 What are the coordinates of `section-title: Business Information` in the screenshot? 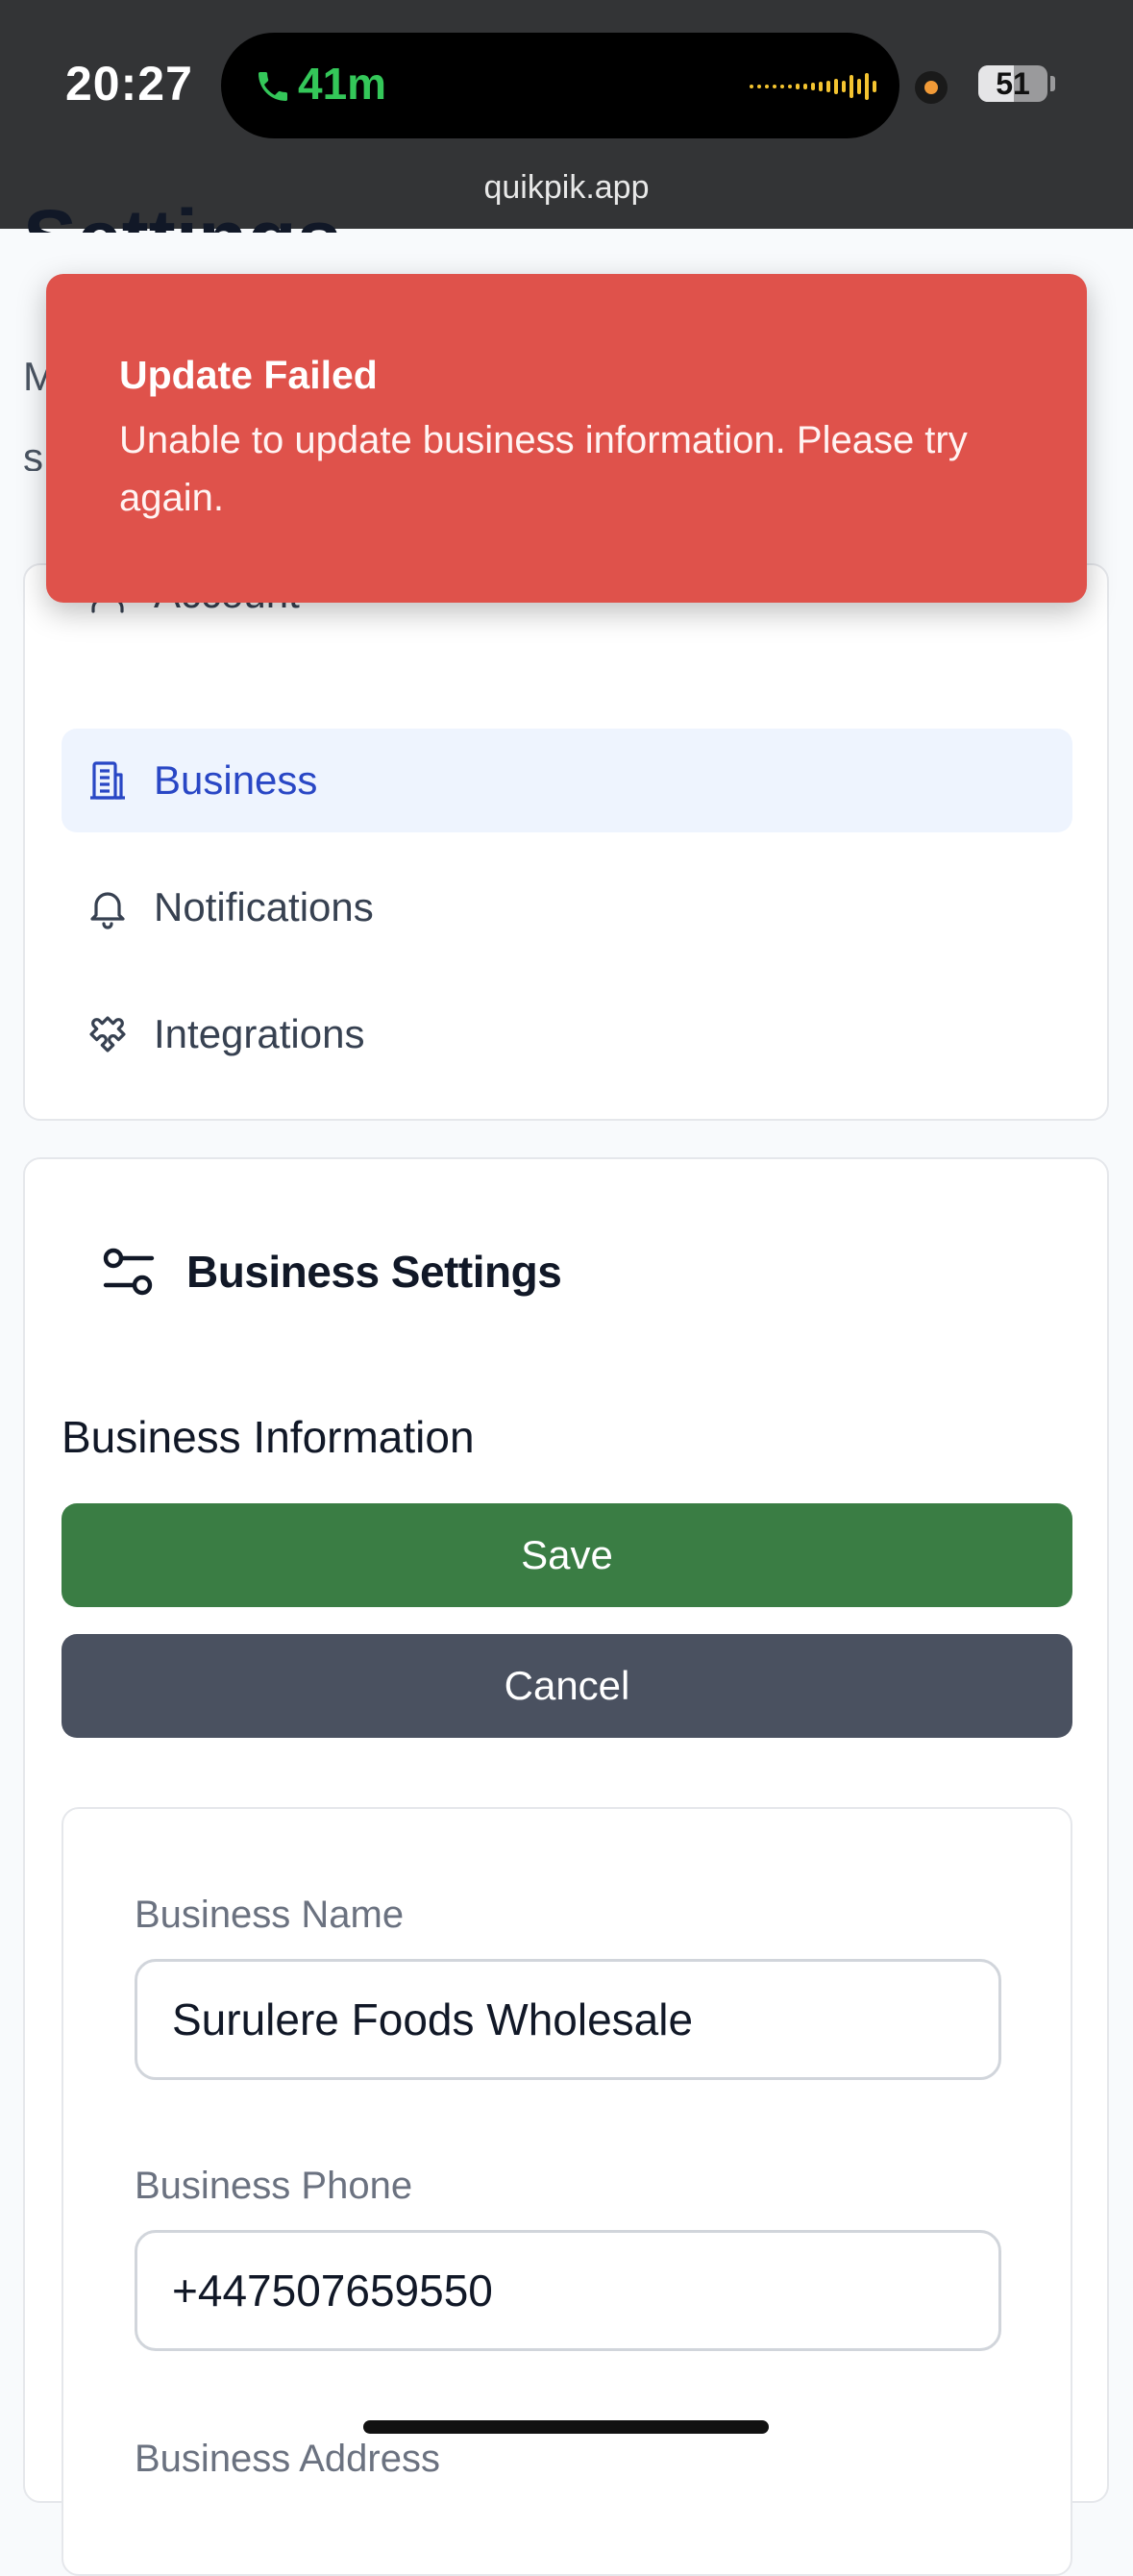 It's located at (268, 1437).